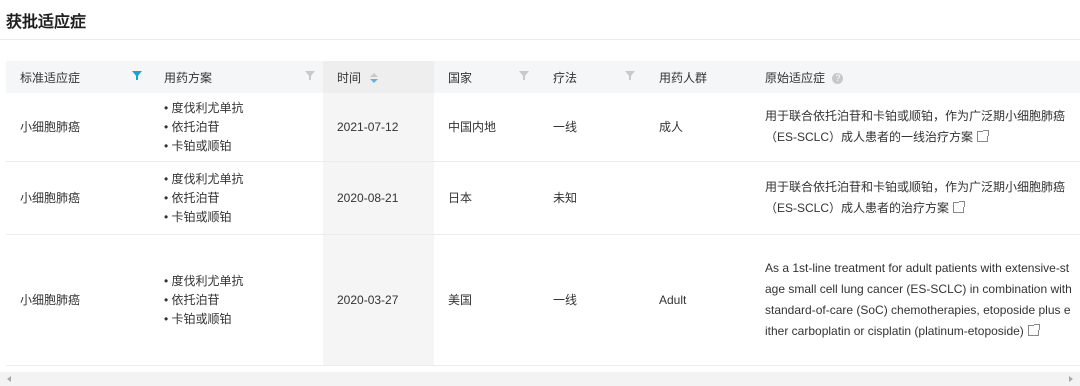 The height and width of the screenshot is (386, 1080). I want to click on col-standard-indication: 标准适应症, so click(78, 77).